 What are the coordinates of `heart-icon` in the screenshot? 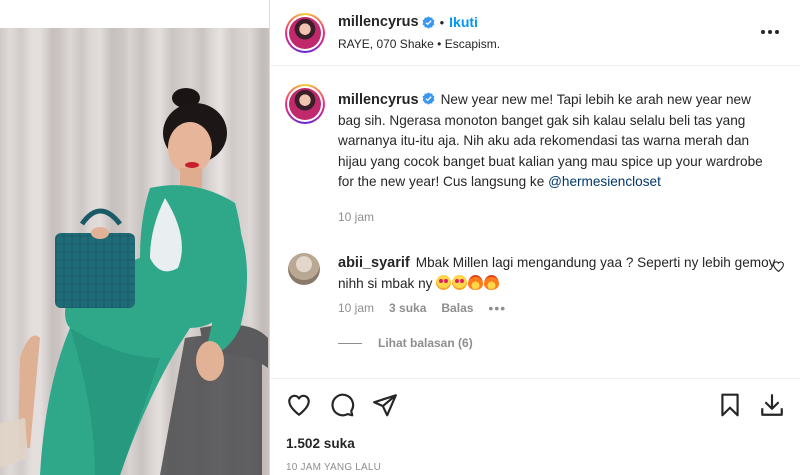 It's located at (299, 405).